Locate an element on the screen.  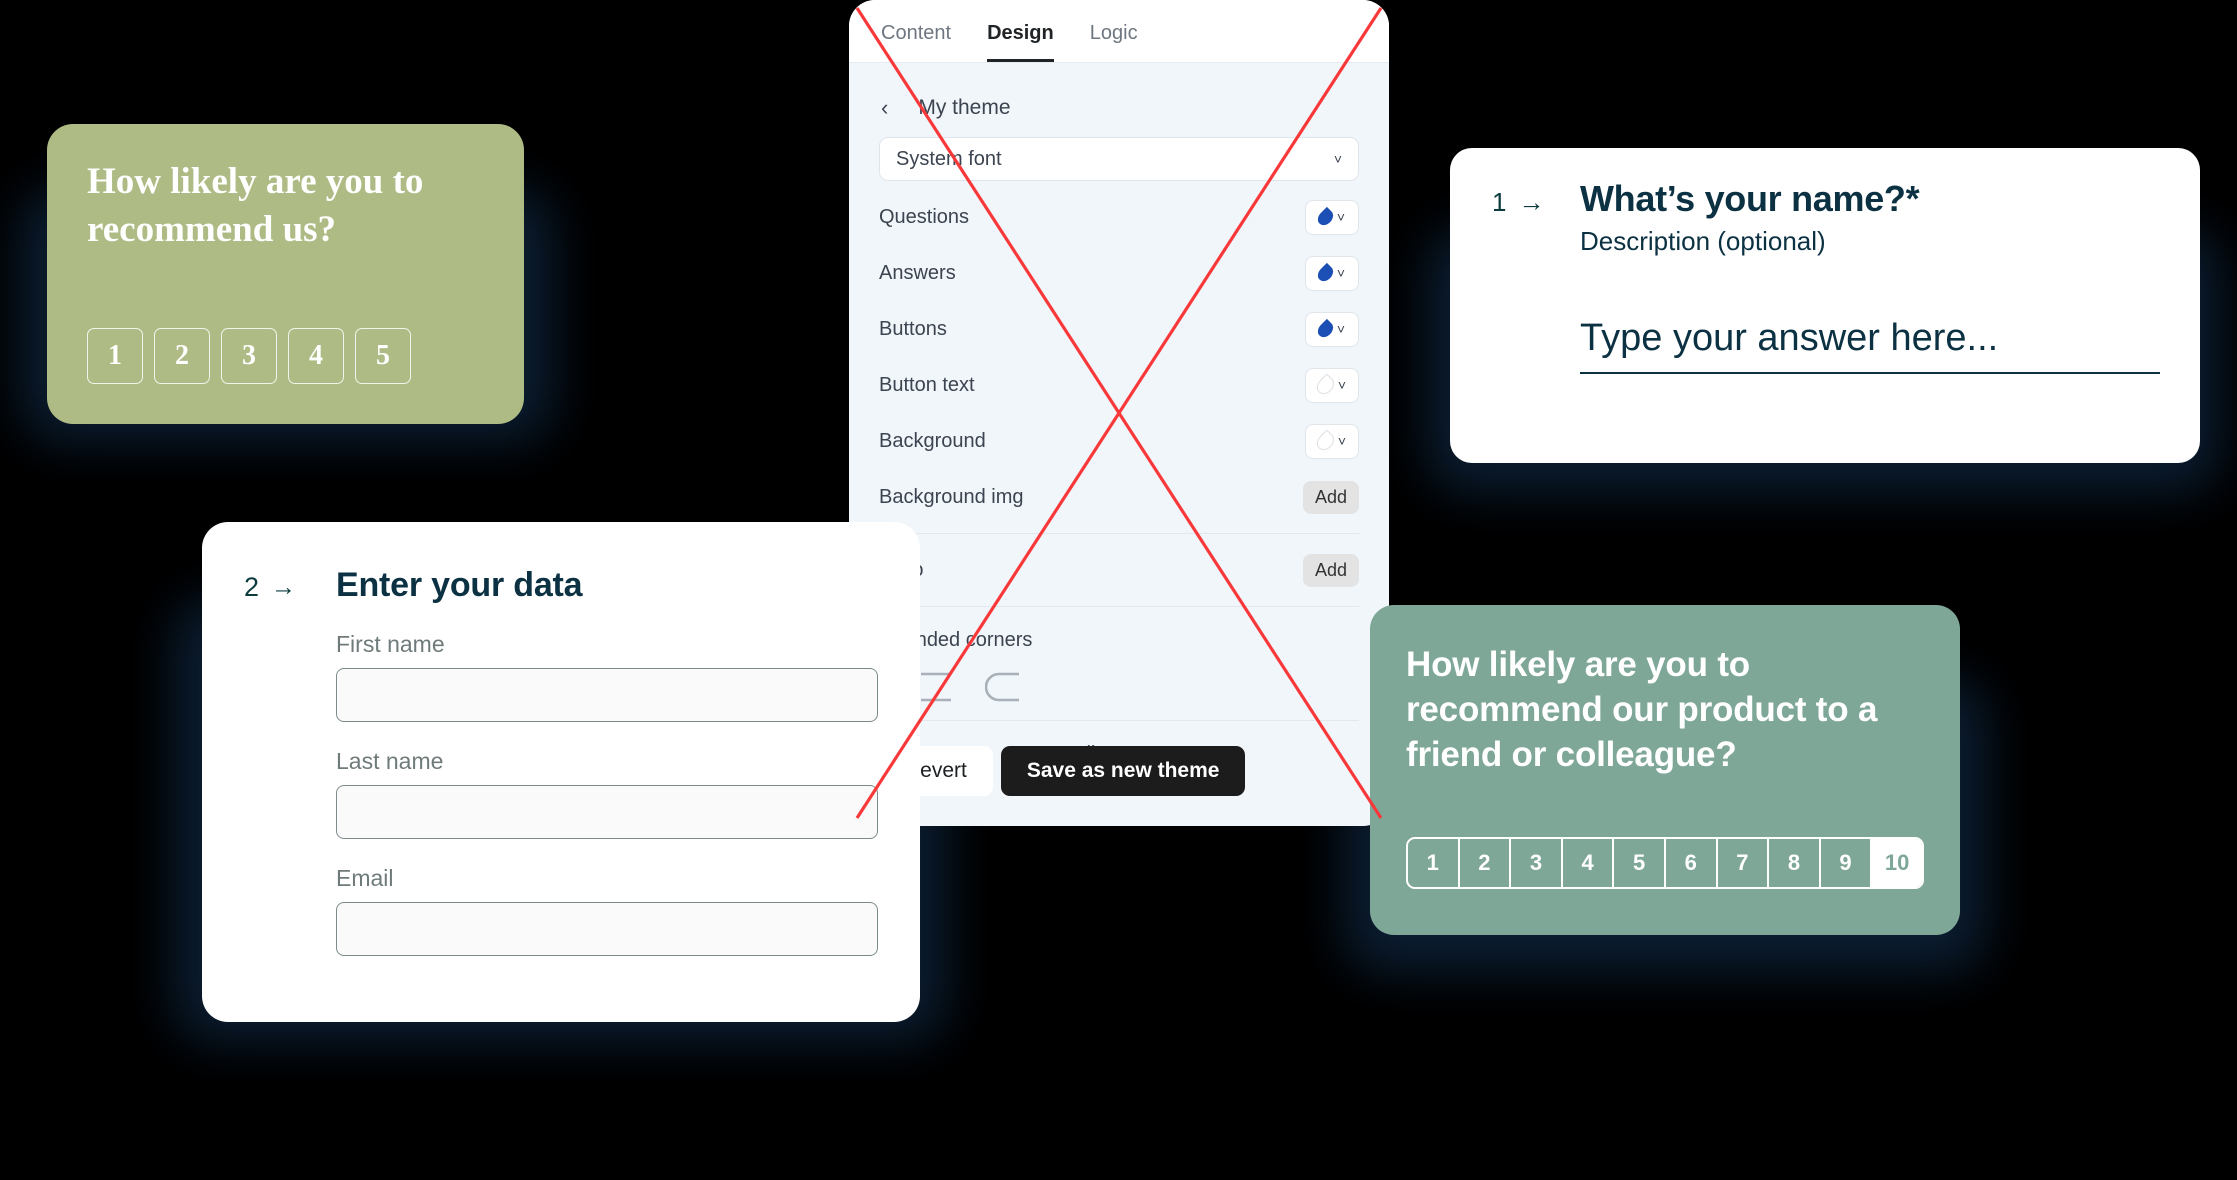
nps-option: 7 is located at coordinates (1744, 863).